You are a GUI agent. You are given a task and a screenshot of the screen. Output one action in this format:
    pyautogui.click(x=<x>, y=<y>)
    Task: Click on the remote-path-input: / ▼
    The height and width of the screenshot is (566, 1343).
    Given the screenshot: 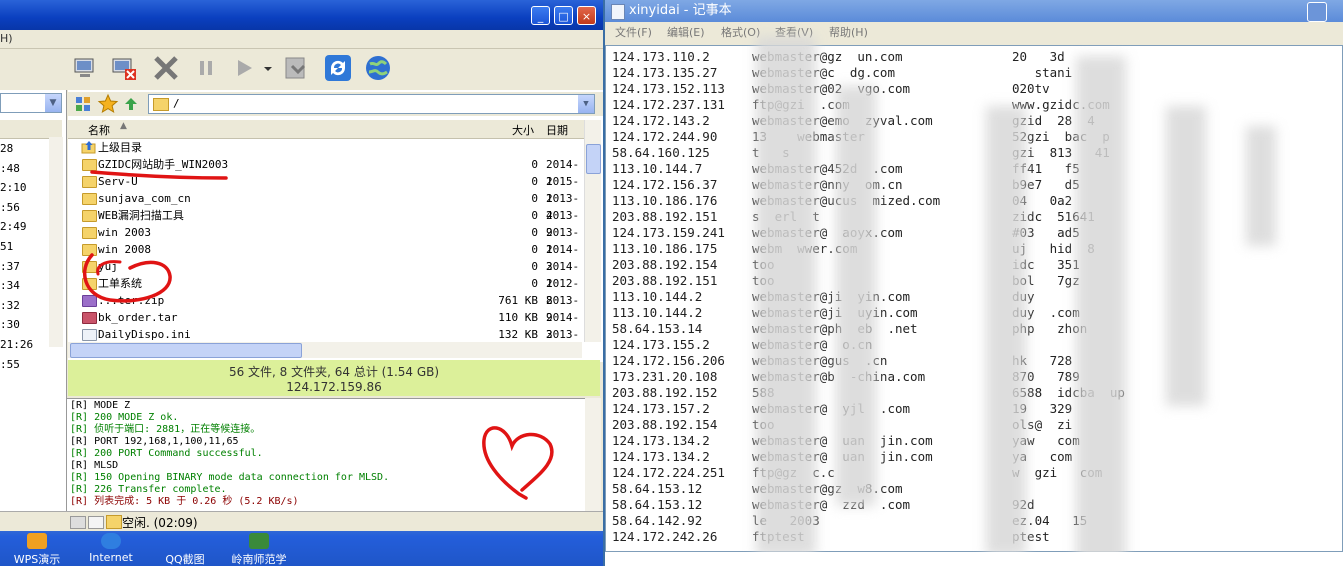 What is the action you would take?
    pyautogui.click(x=371, y=104)
    